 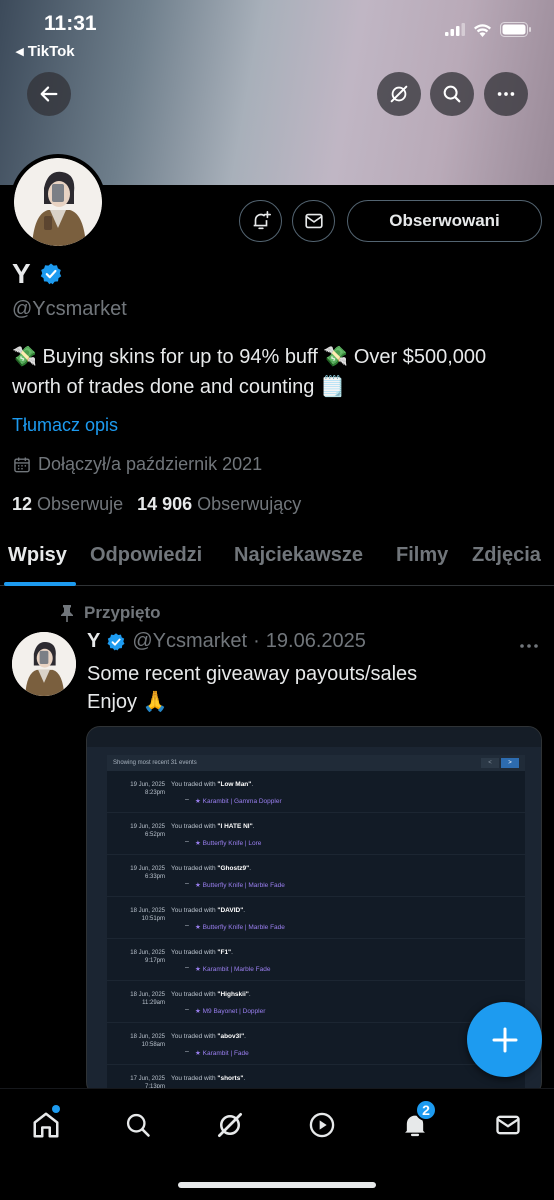 I want to click on pager-next: >, so click(x=510, y=763).